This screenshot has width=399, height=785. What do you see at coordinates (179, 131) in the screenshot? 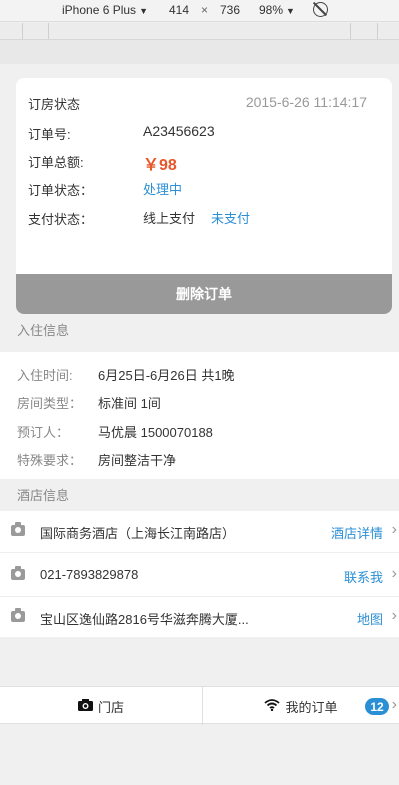
I see `order-number: A23456623` at bounding box center [179, 131].